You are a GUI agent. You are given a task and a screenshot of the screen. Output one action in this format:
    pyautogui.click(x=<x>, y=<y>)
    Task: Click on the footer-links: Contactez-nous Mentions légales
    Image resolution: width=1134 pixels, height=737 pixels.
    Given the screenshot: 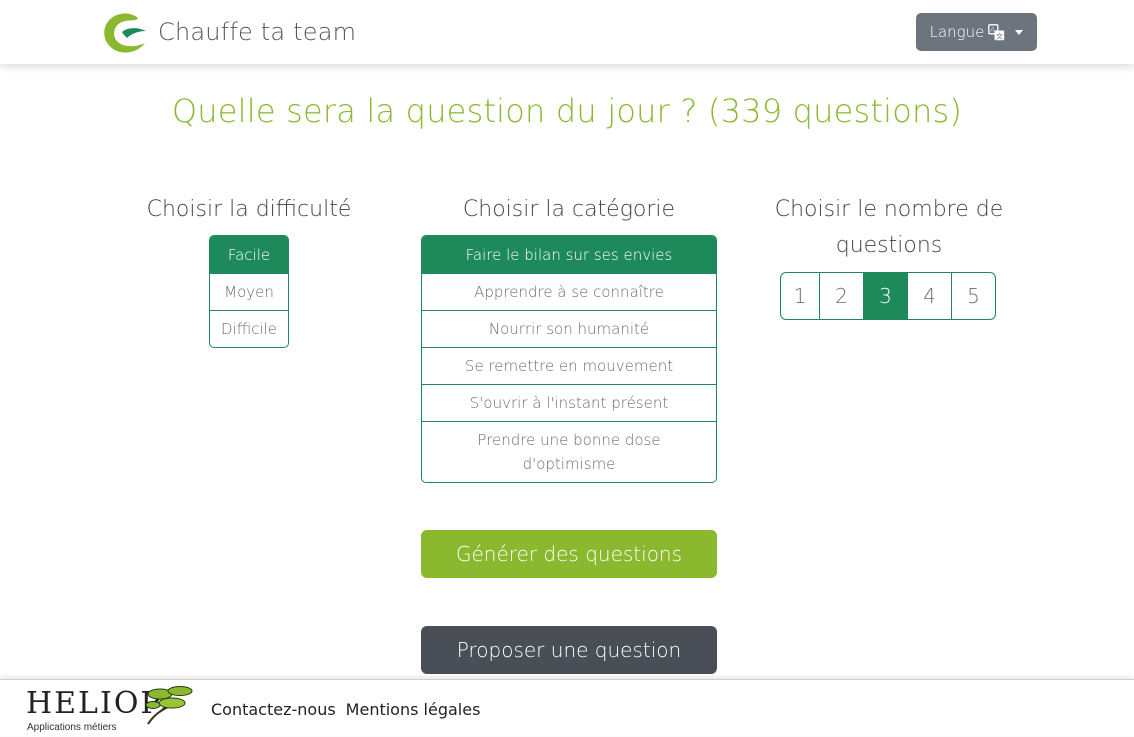 What is the action you would take?
    pyautogui.click(x=345, y=709)
    